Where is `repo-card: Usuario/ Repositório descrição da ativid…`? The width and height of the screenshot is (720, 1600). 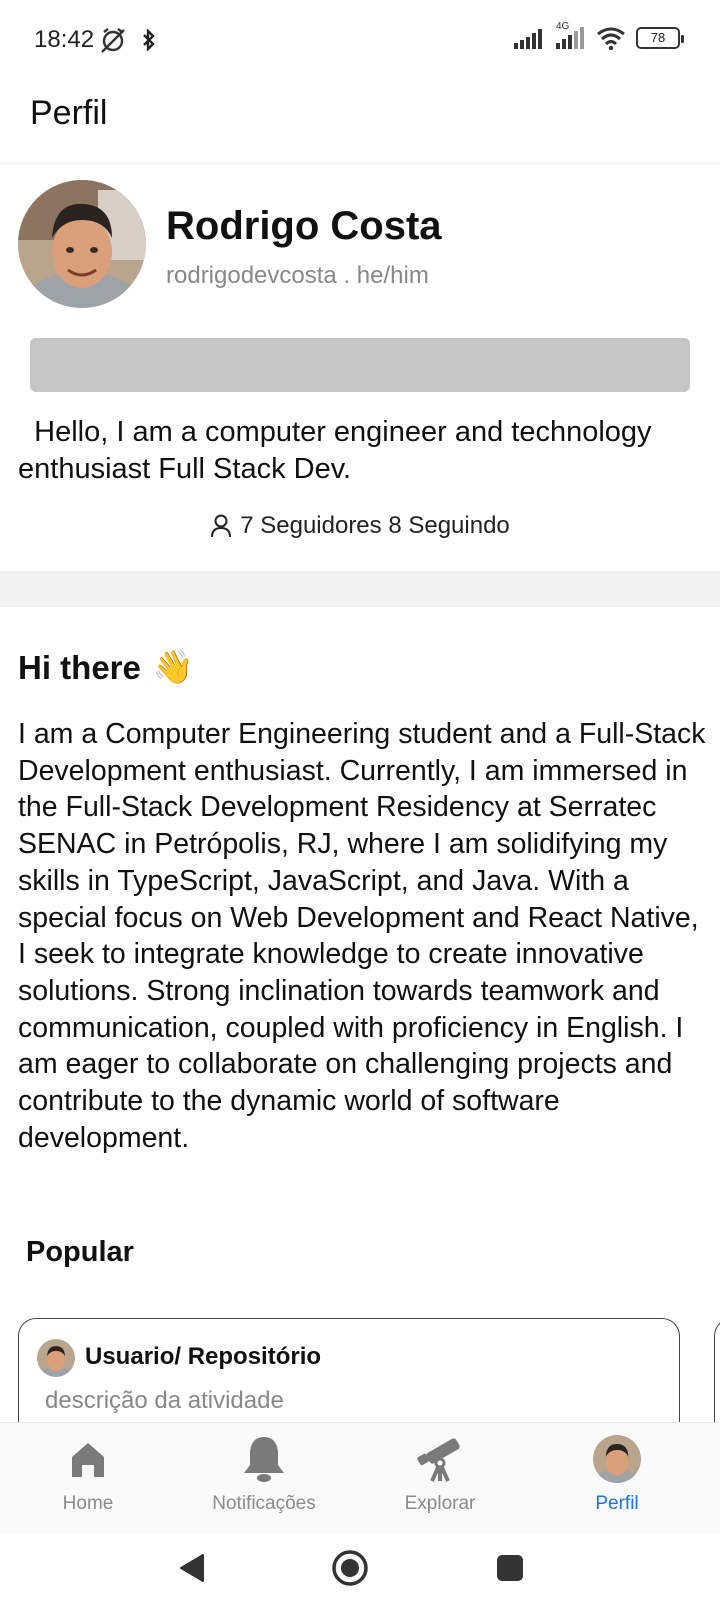
repo-card: Usuario/ Repositório descrição da ativid… is located at coordinates (349, 1378).